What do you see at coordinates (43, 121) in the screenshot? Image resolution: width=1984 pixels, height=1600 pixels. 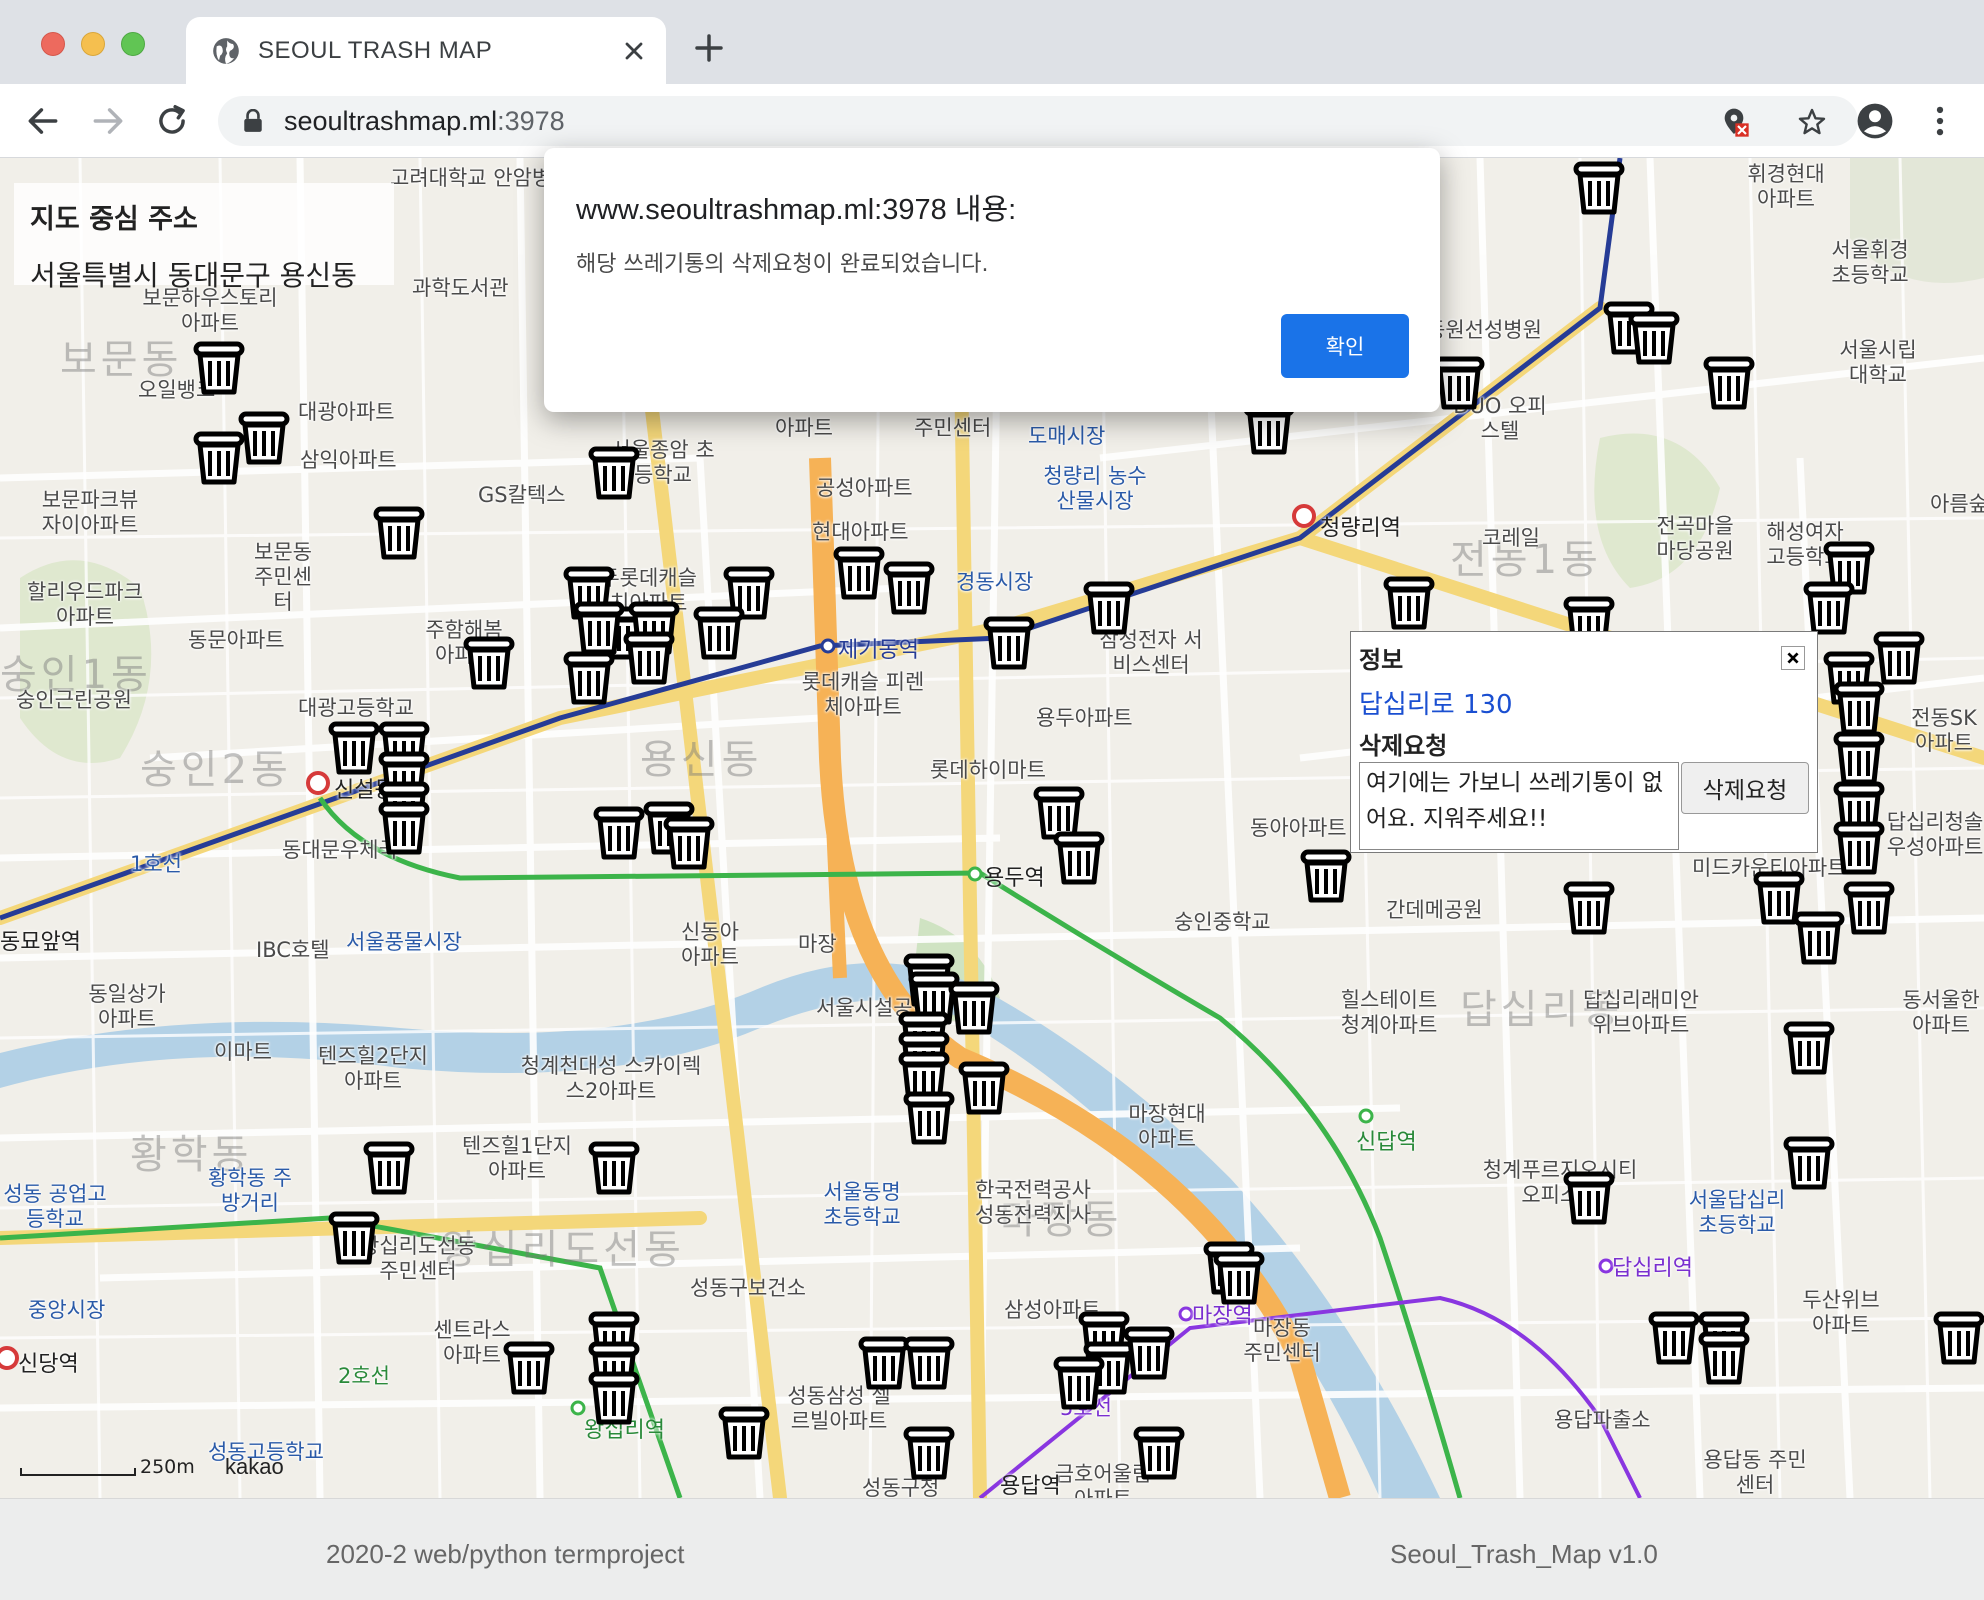 I see `back-arrow-icon` at bounding box center [43, 121].